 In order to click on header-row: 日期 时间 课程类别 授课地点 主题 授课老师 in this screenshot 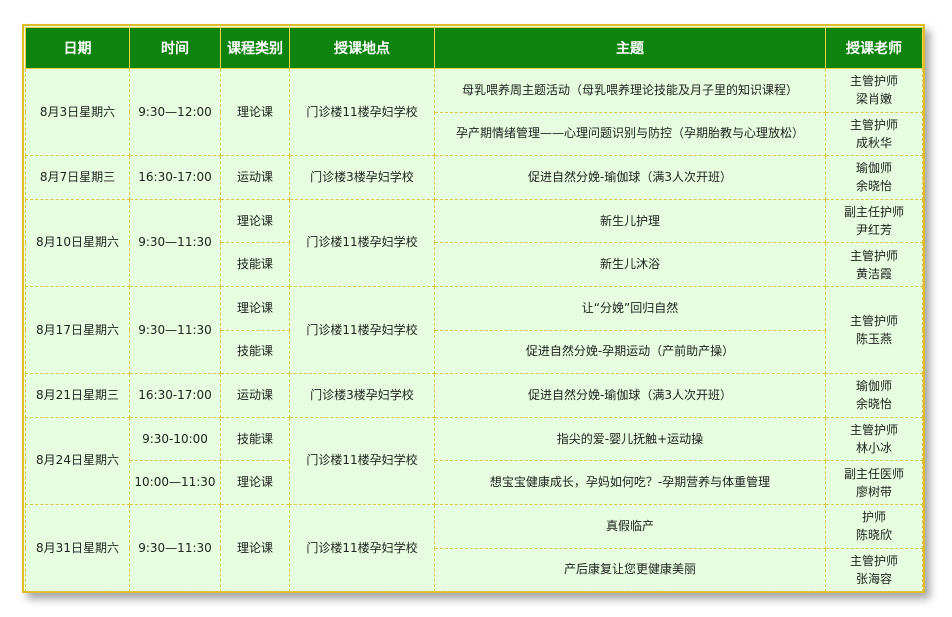, I will do `click(474, 48)`.